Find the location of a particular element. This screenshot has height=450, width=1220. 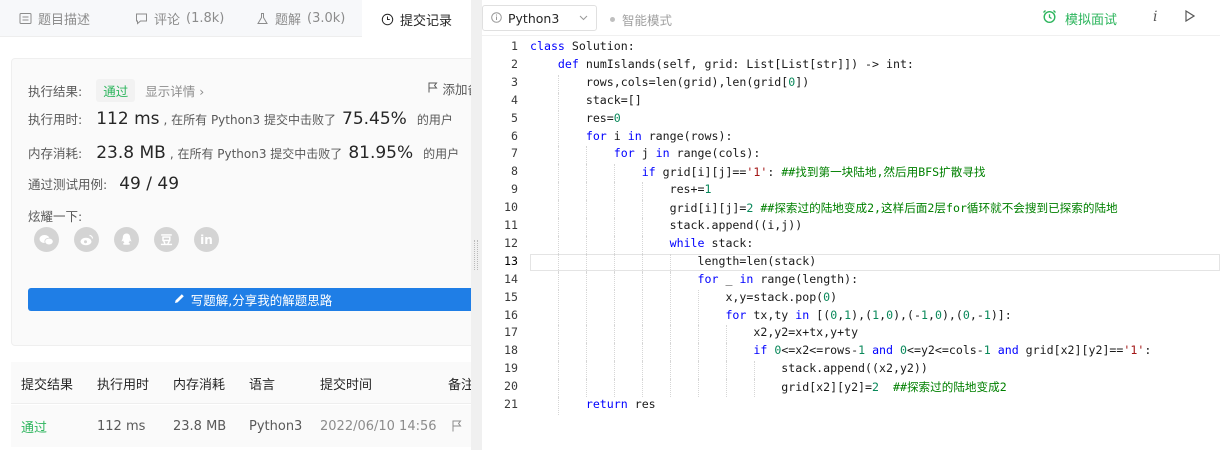

tab-description: 题目描述 is located at coordinates (54, 18).